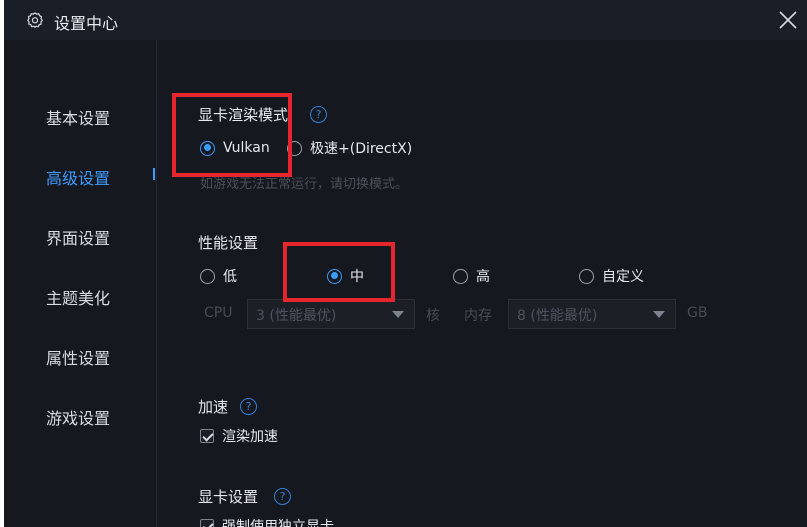 The height and width of the screenshot is (527, 807). What do you see at coordinates (478, 316) in the screenshot?
I see `memory-label: 内存` at bounding box center [478, 316].